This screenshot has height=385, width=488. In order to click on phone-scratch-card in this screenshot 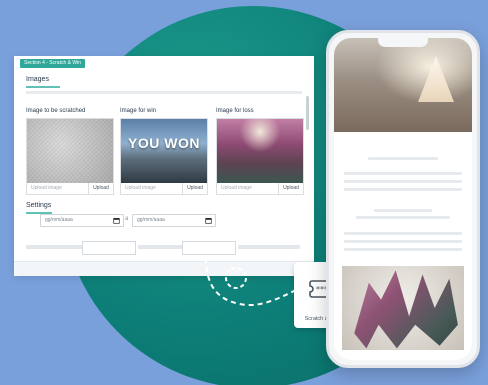, I will do `click(403, 308)`.